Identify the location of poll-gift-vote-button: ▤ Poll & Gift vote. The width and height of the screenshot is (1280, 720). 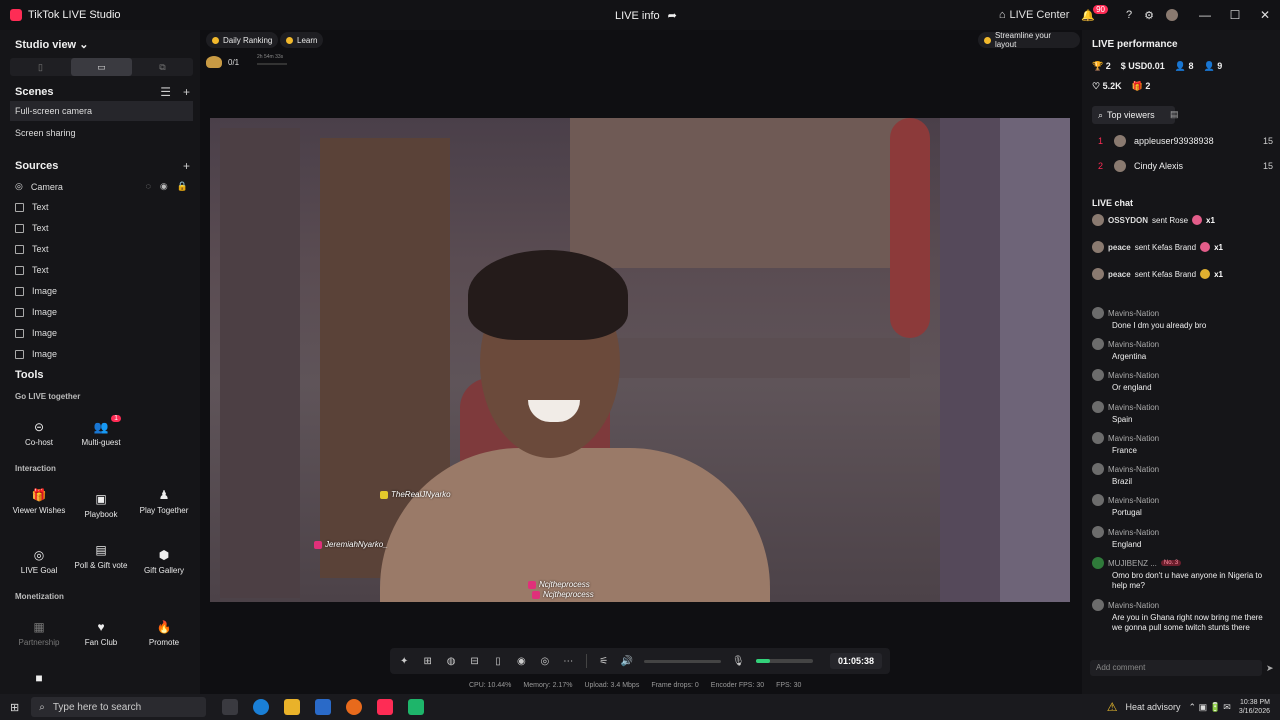
(101, 556).